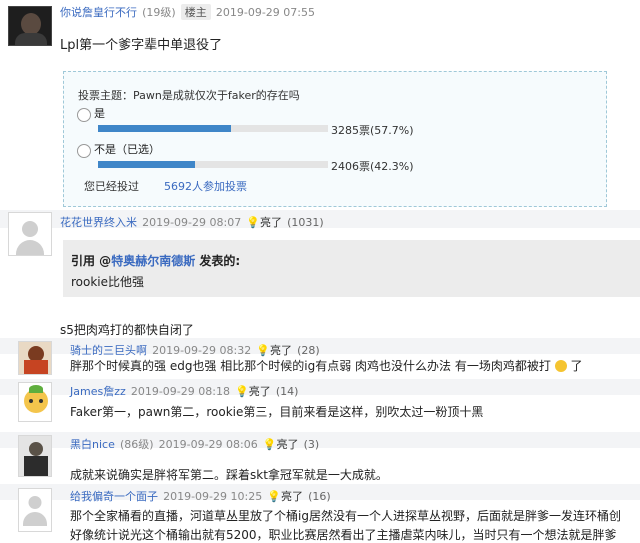 This screenshot has width=640, height=543. I want to click on laughing-emoji-icon, so click(560, 366).